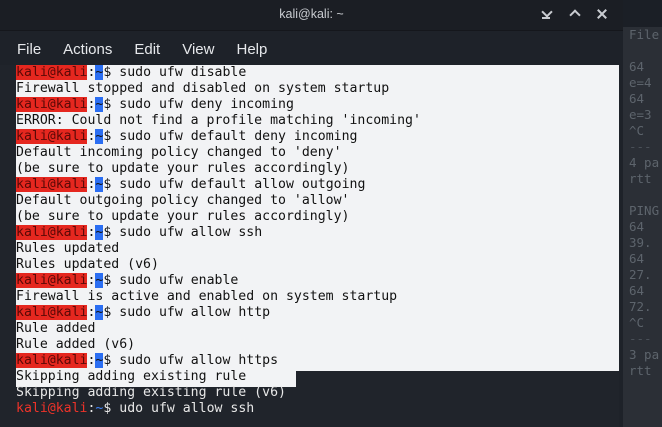 This screenshot has width=662, height=427. I want to click on menu-help: Help, so click(251, 49).